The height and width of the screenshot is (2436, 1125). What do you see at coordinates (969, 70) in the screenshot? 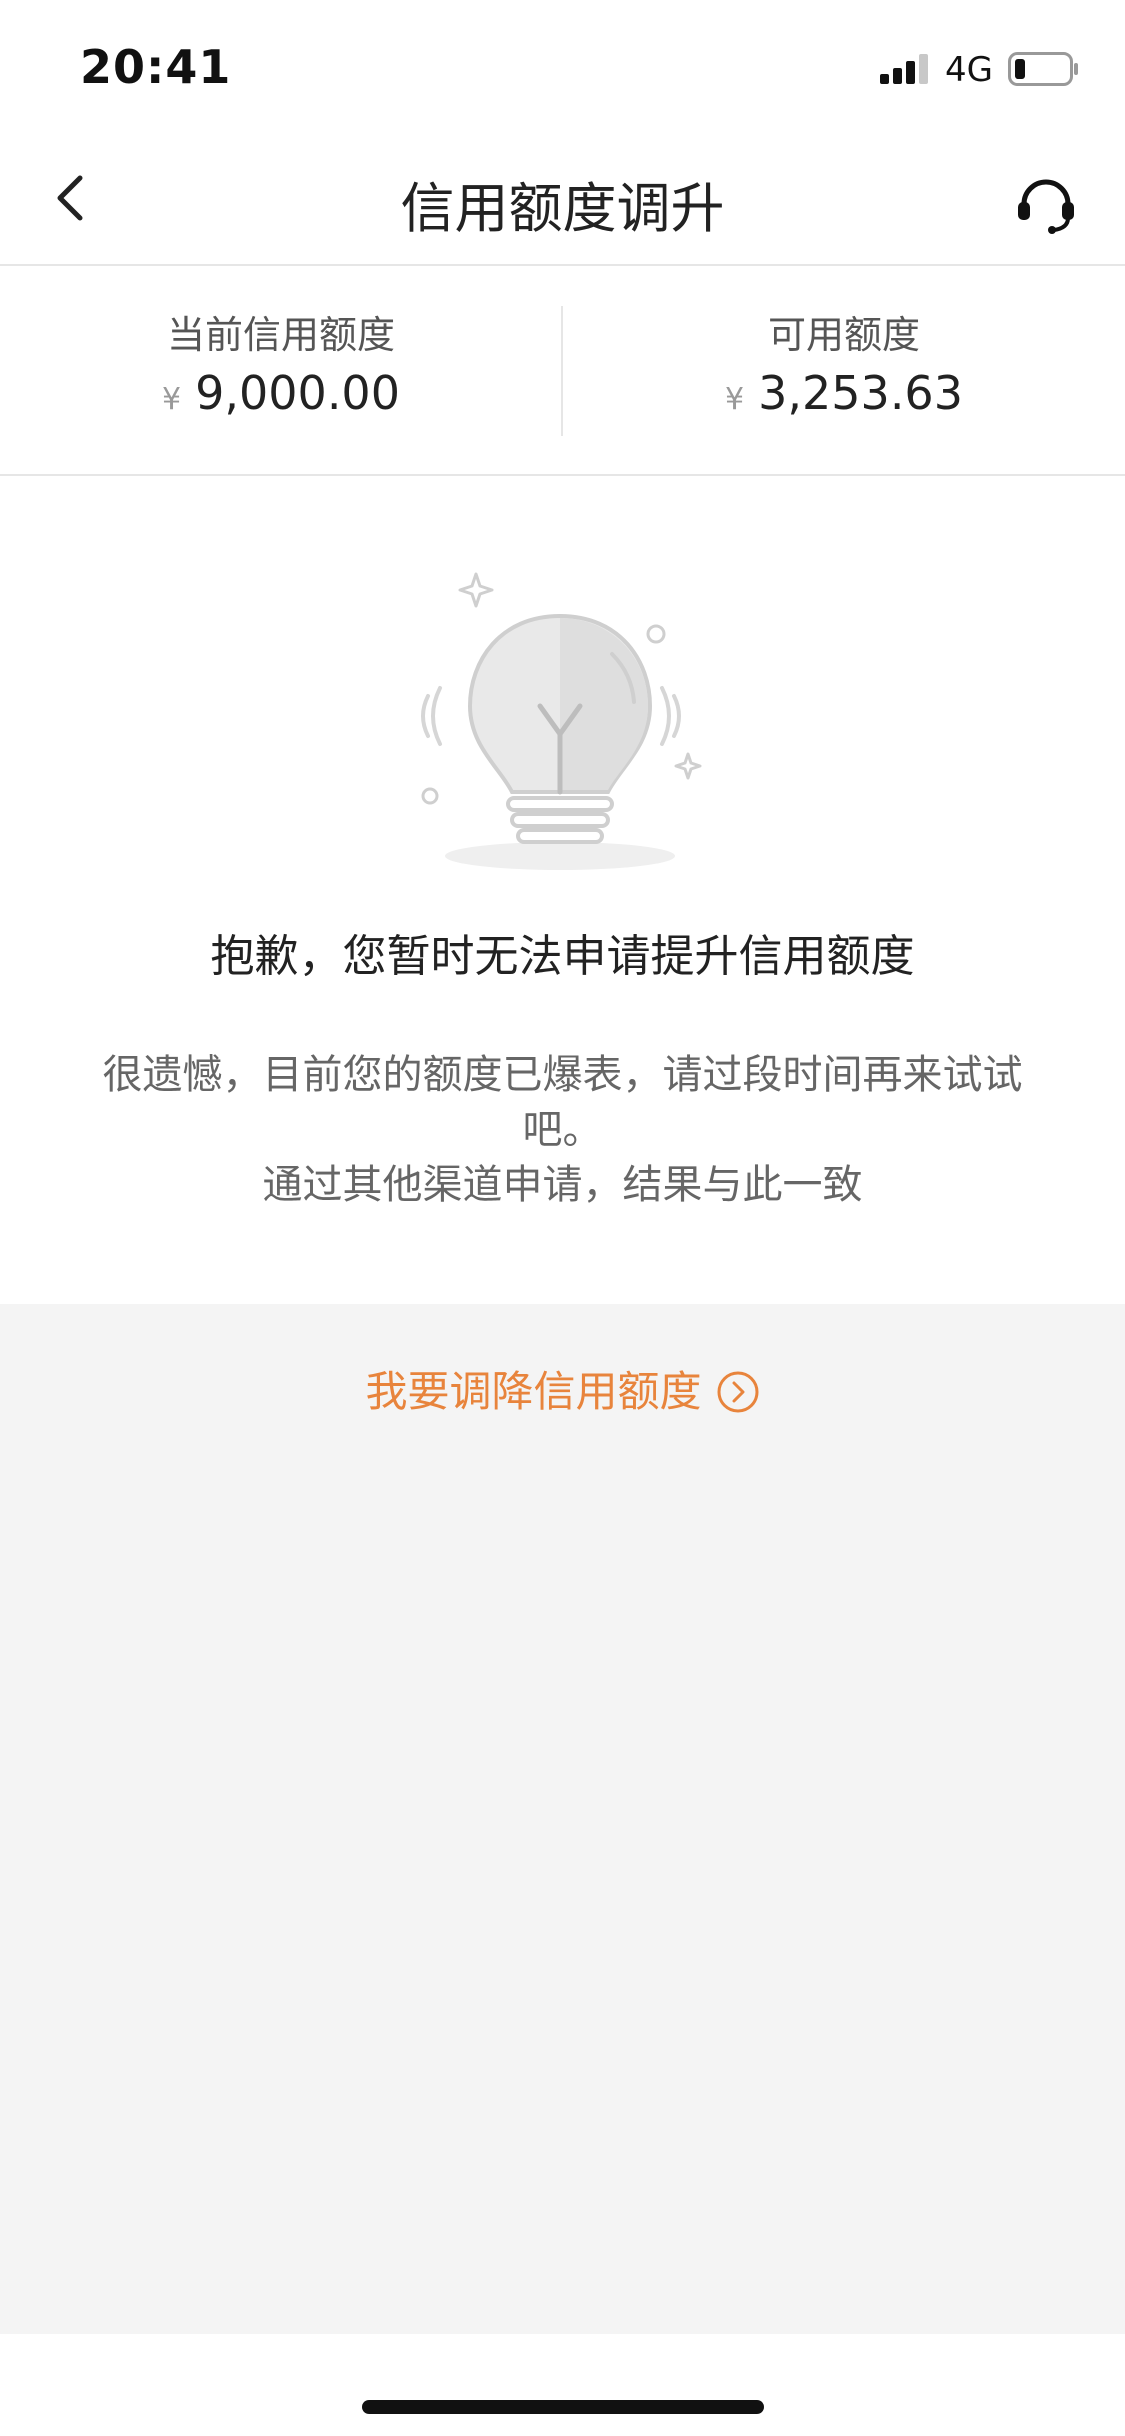
I see `network-type: 4G` at bounding box center [969, 70].